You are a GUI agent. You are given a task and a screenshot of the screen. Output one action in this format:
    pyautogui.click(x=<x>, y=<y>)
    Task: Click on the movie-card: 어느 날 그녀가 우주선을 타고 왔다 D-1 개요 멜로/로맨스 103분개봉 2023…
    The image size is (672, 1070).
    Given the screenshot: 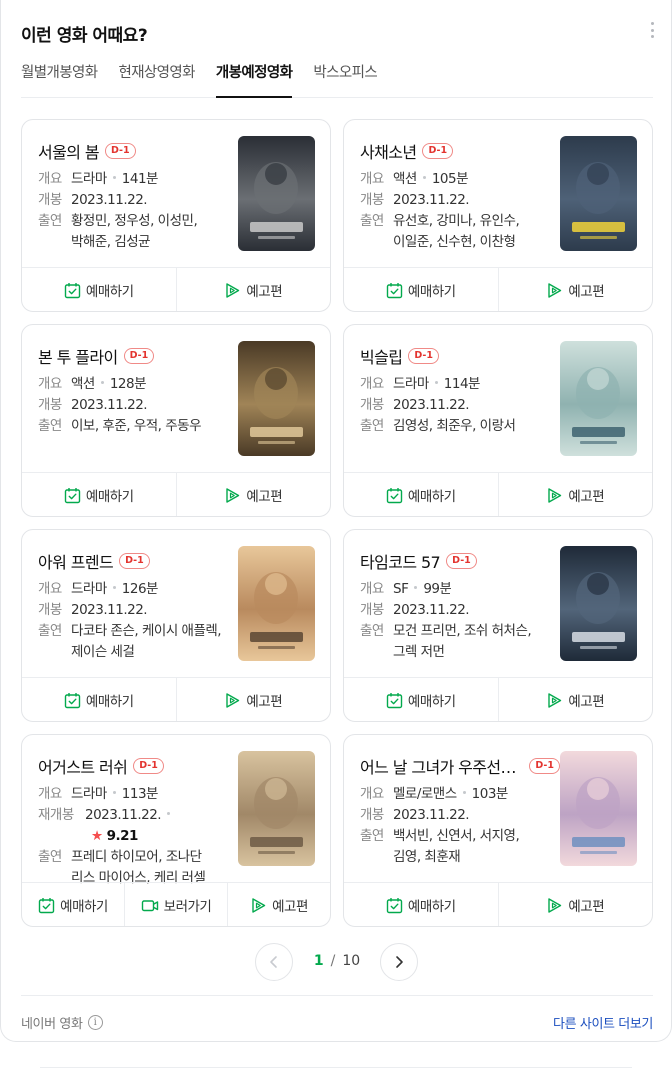 What is the action you would take?
    pyautogui.click(x=498, y=830)
    